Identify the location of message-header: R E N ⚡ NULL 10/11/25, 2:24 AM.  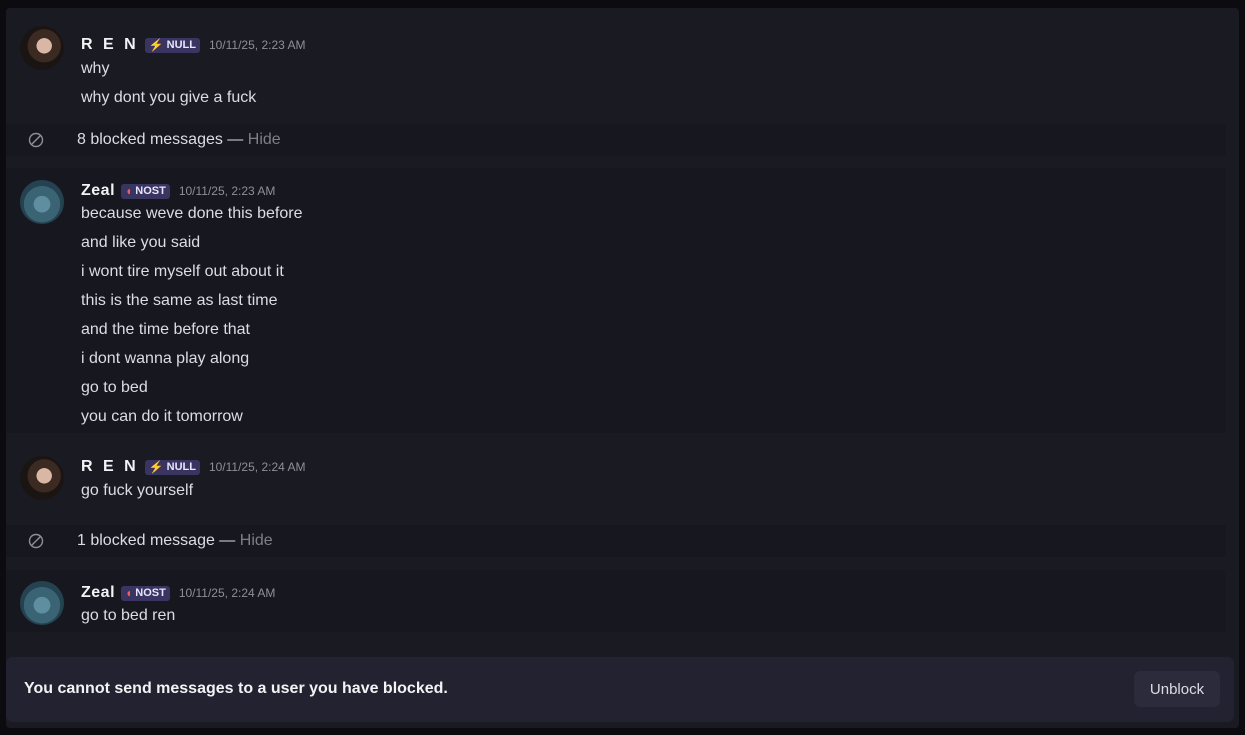
(193, 467).